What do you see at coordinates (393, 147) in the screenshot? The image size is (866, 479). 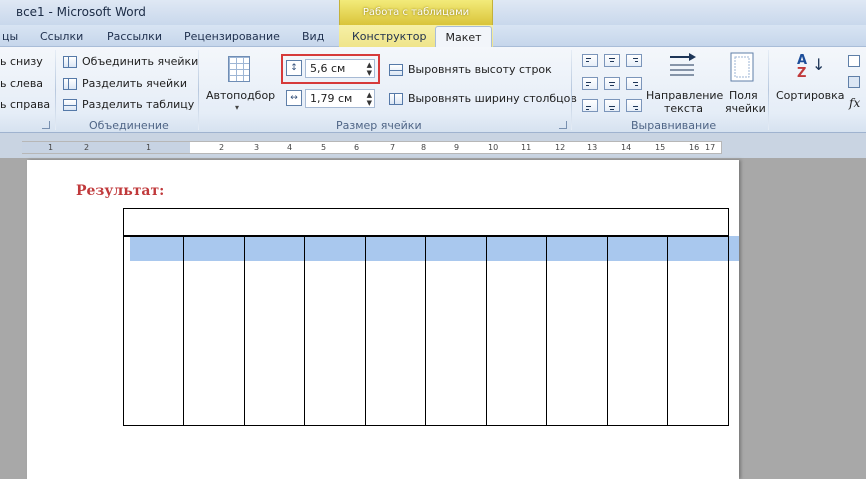 I see `ruler-tick-label: 7` at bounding box center [393, 147].